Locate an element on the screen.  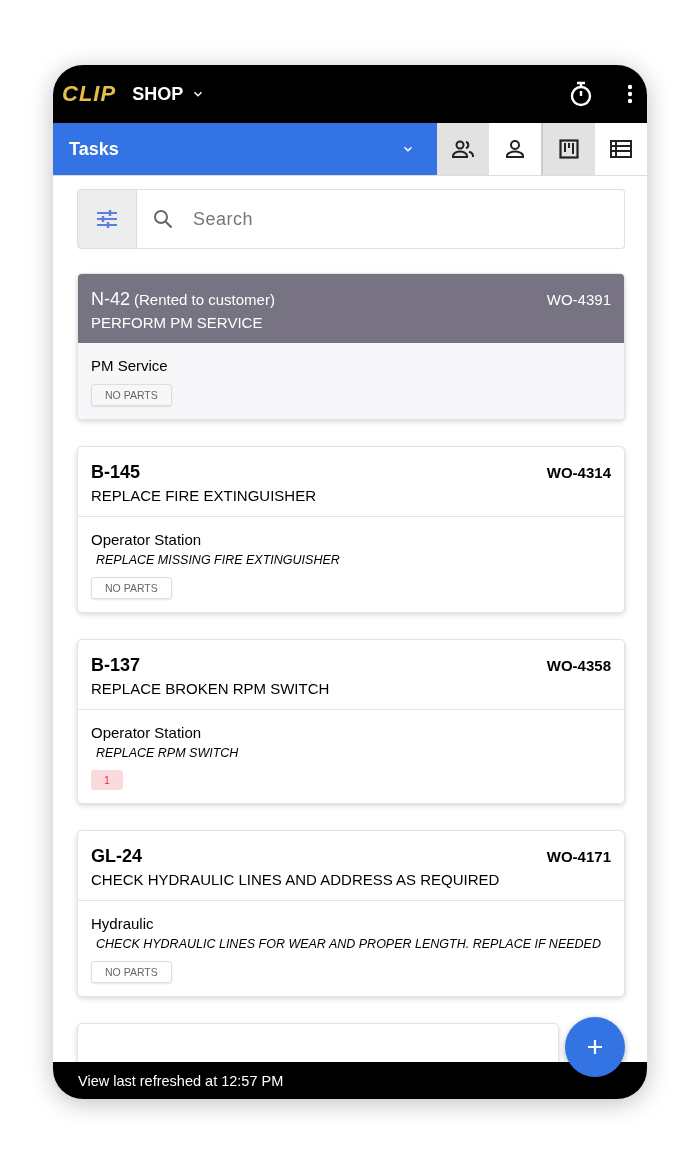
people-icon is located at coordinates (463, 149).